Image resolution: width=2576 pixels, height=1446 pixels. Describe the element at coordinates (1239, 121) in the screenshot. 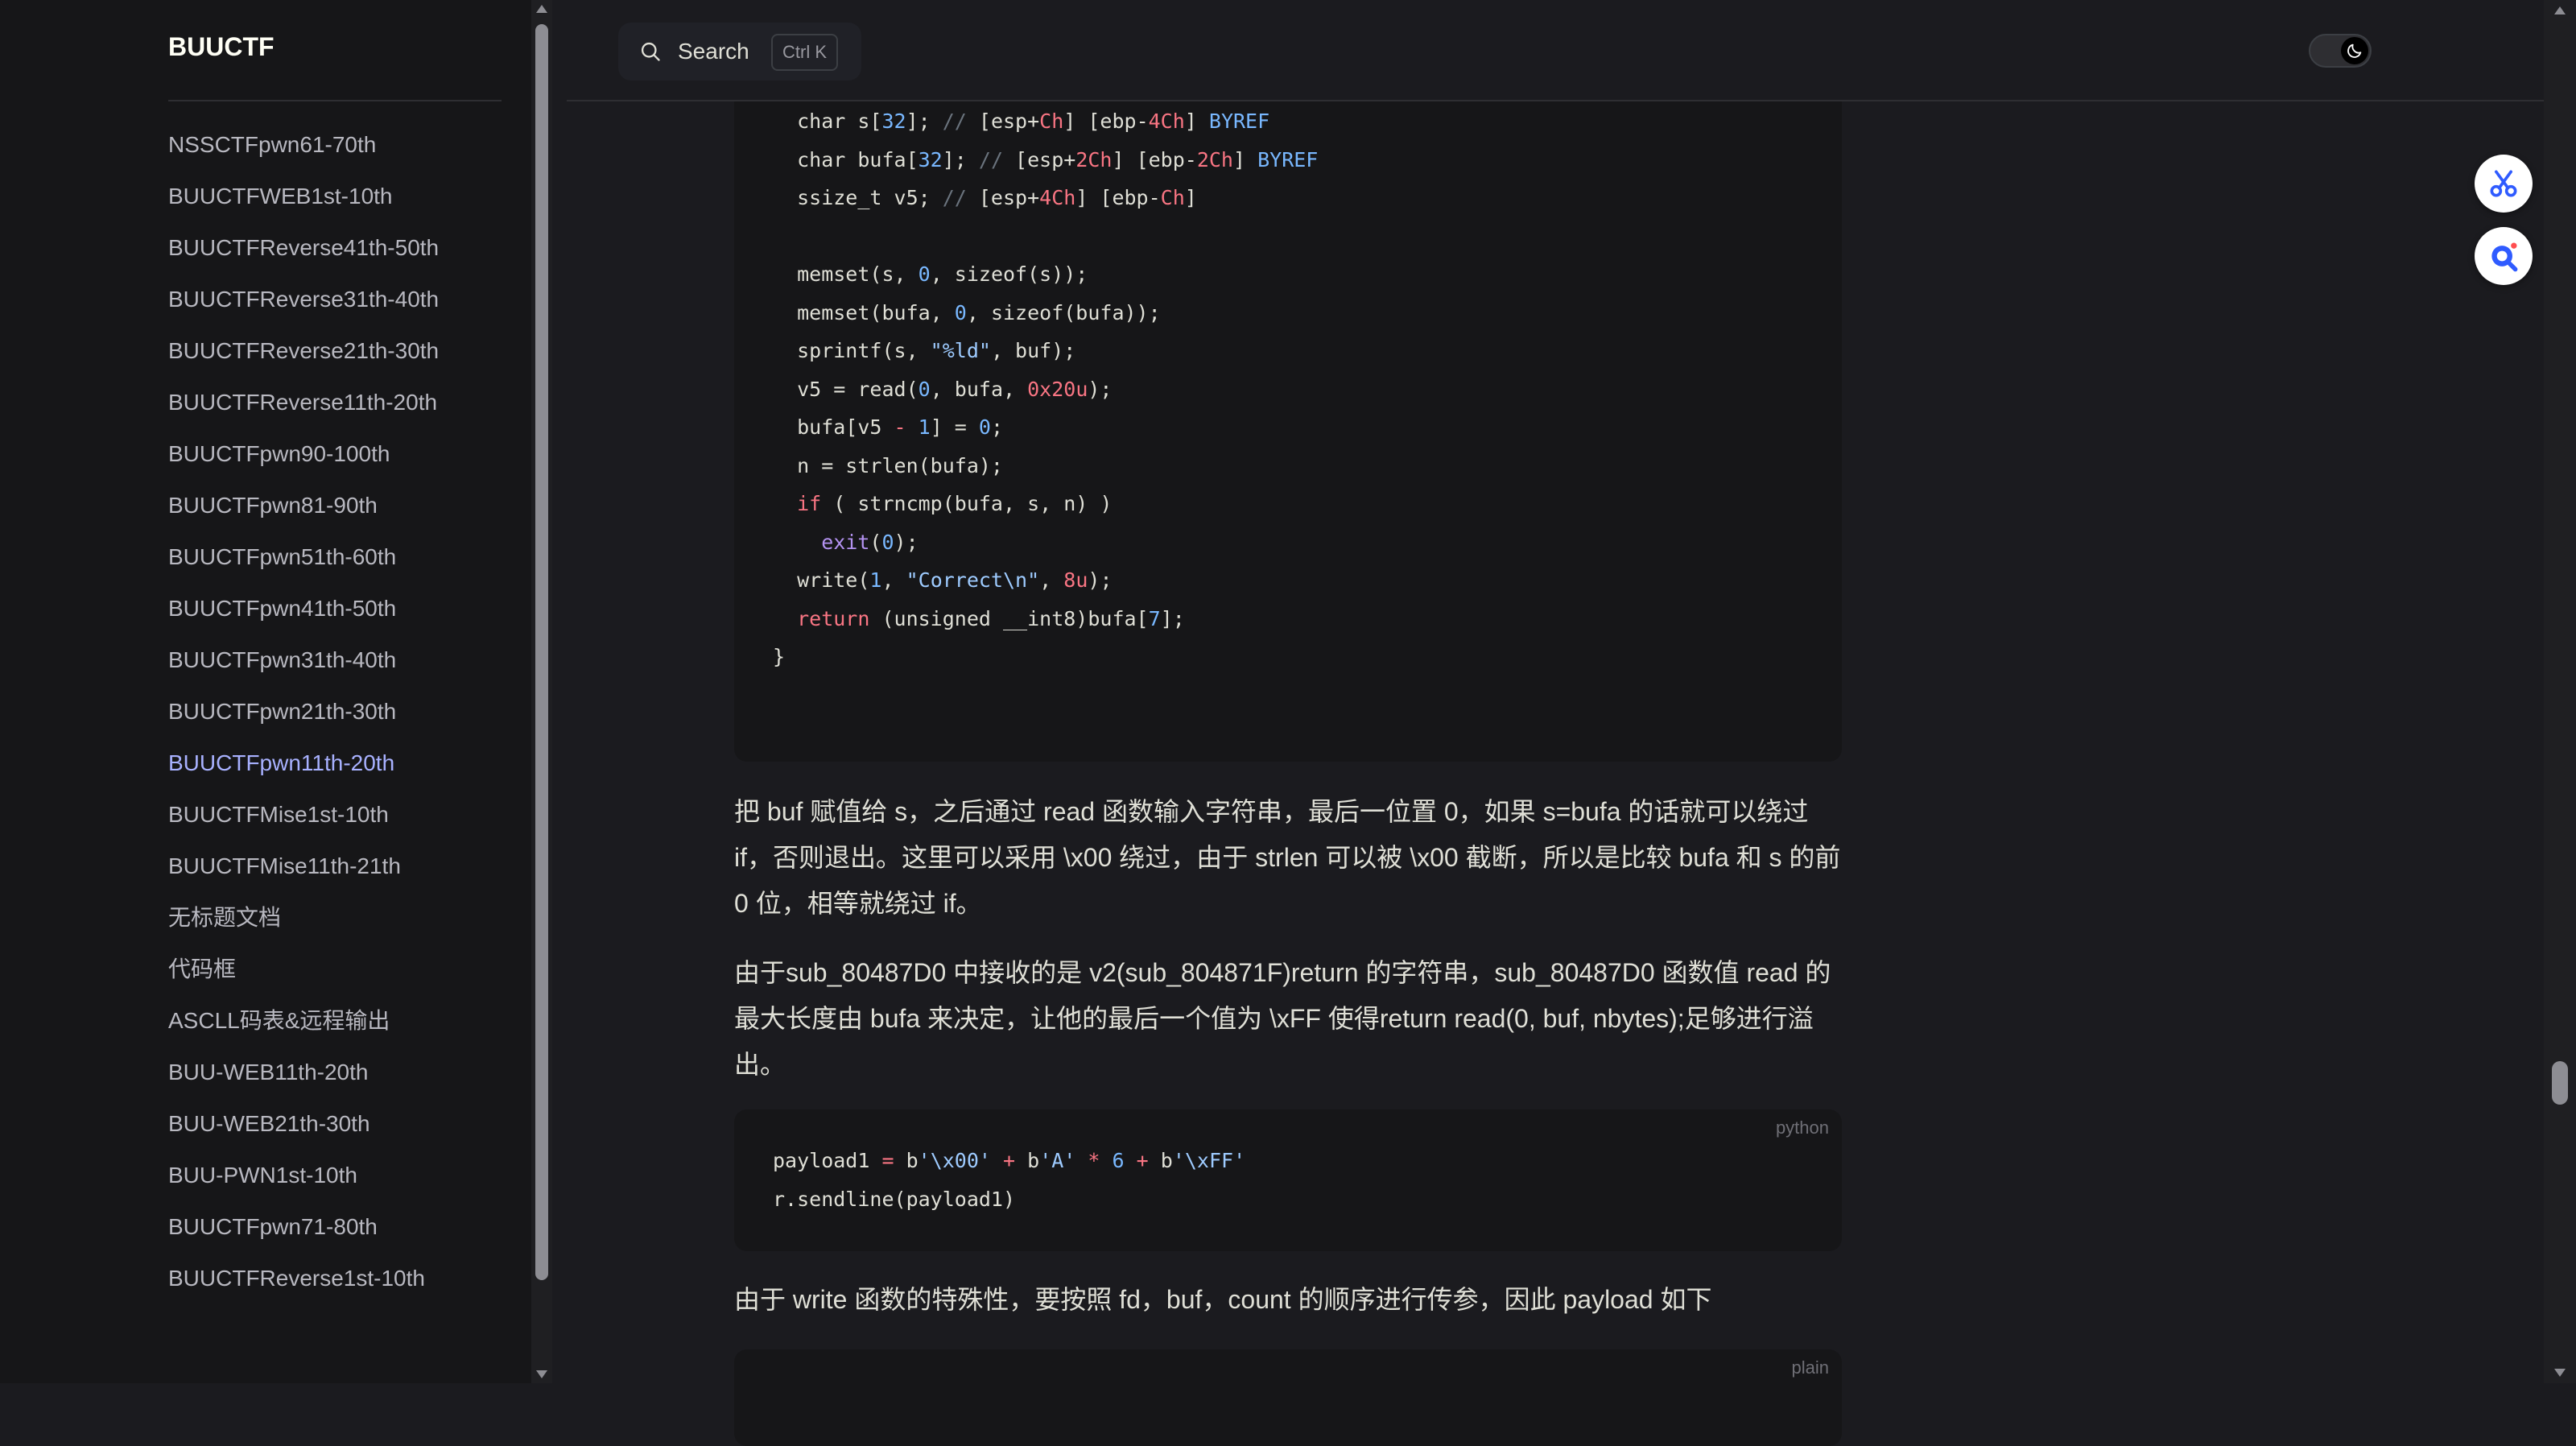

I see `code-token: BYREF` at that location.